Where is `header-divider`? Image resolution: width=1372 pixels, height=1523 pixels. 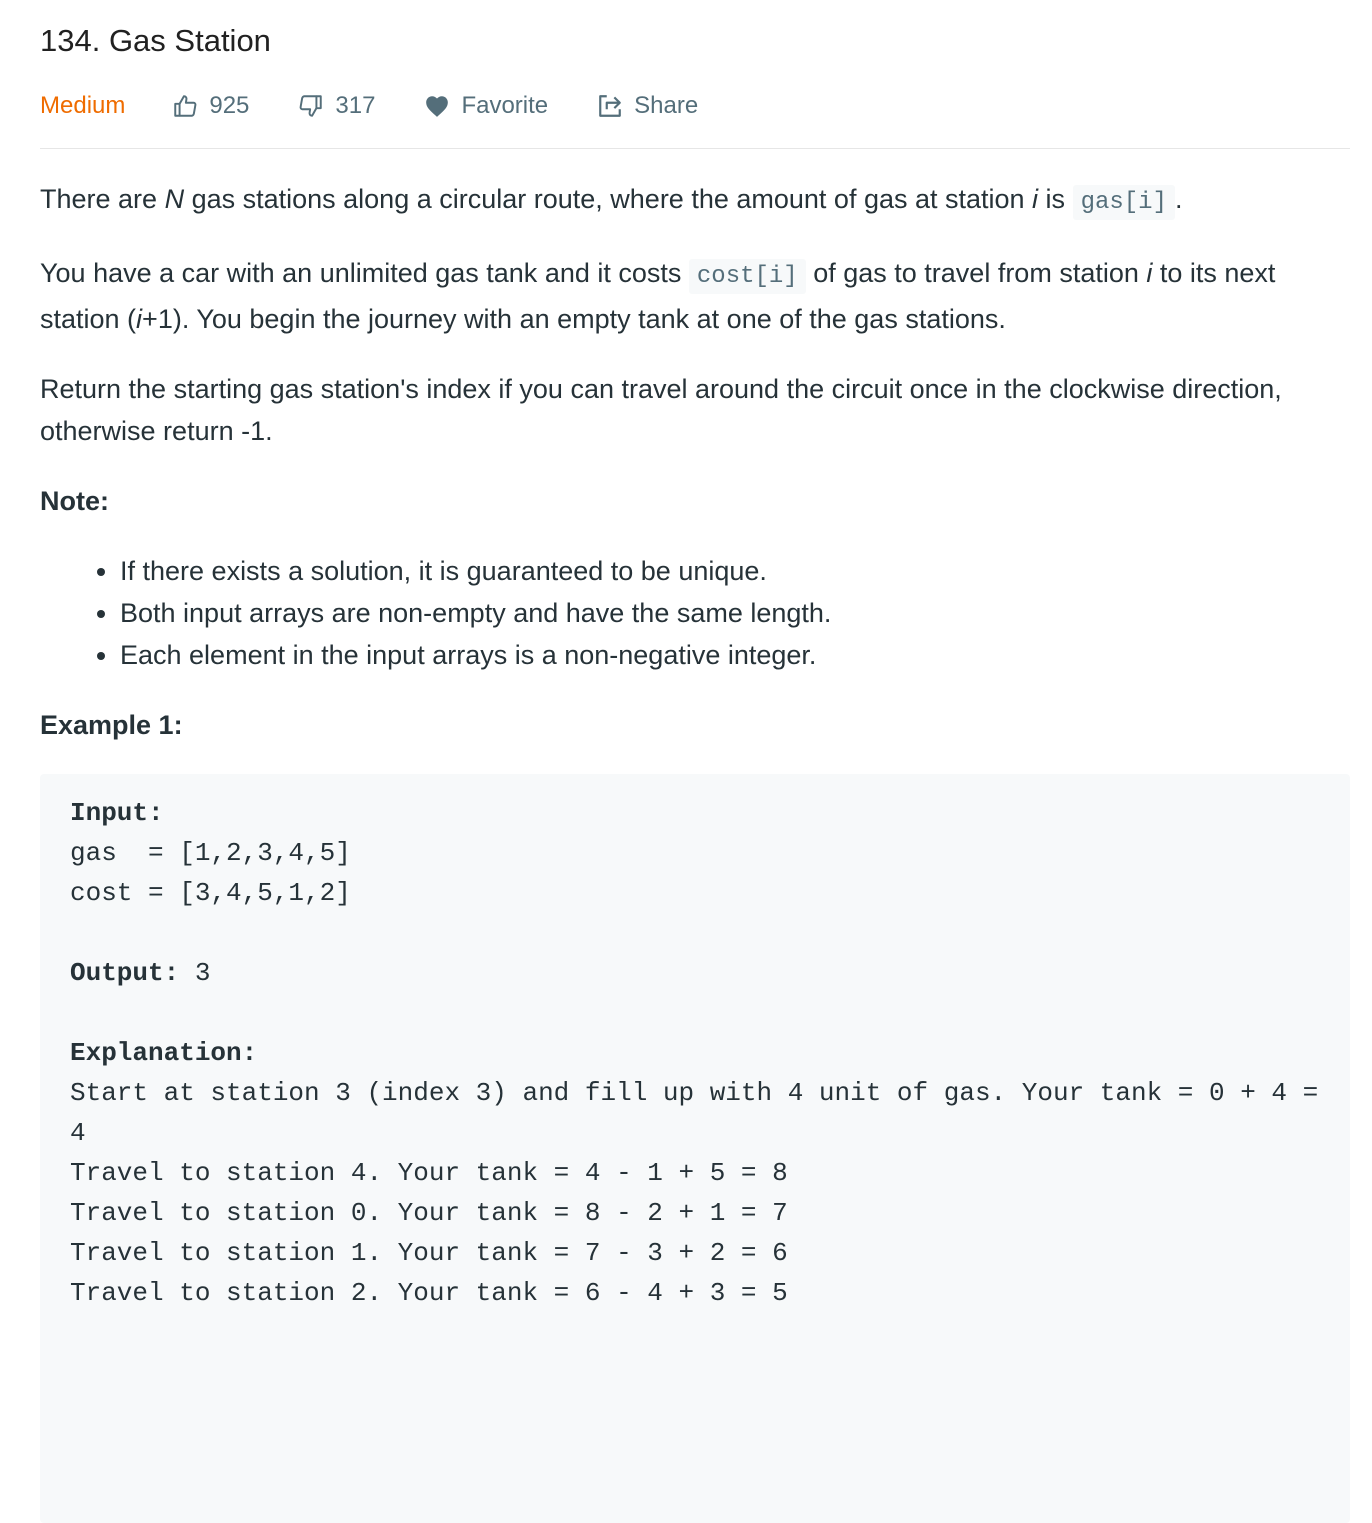
header-divider is located at coordinates (695, 148).